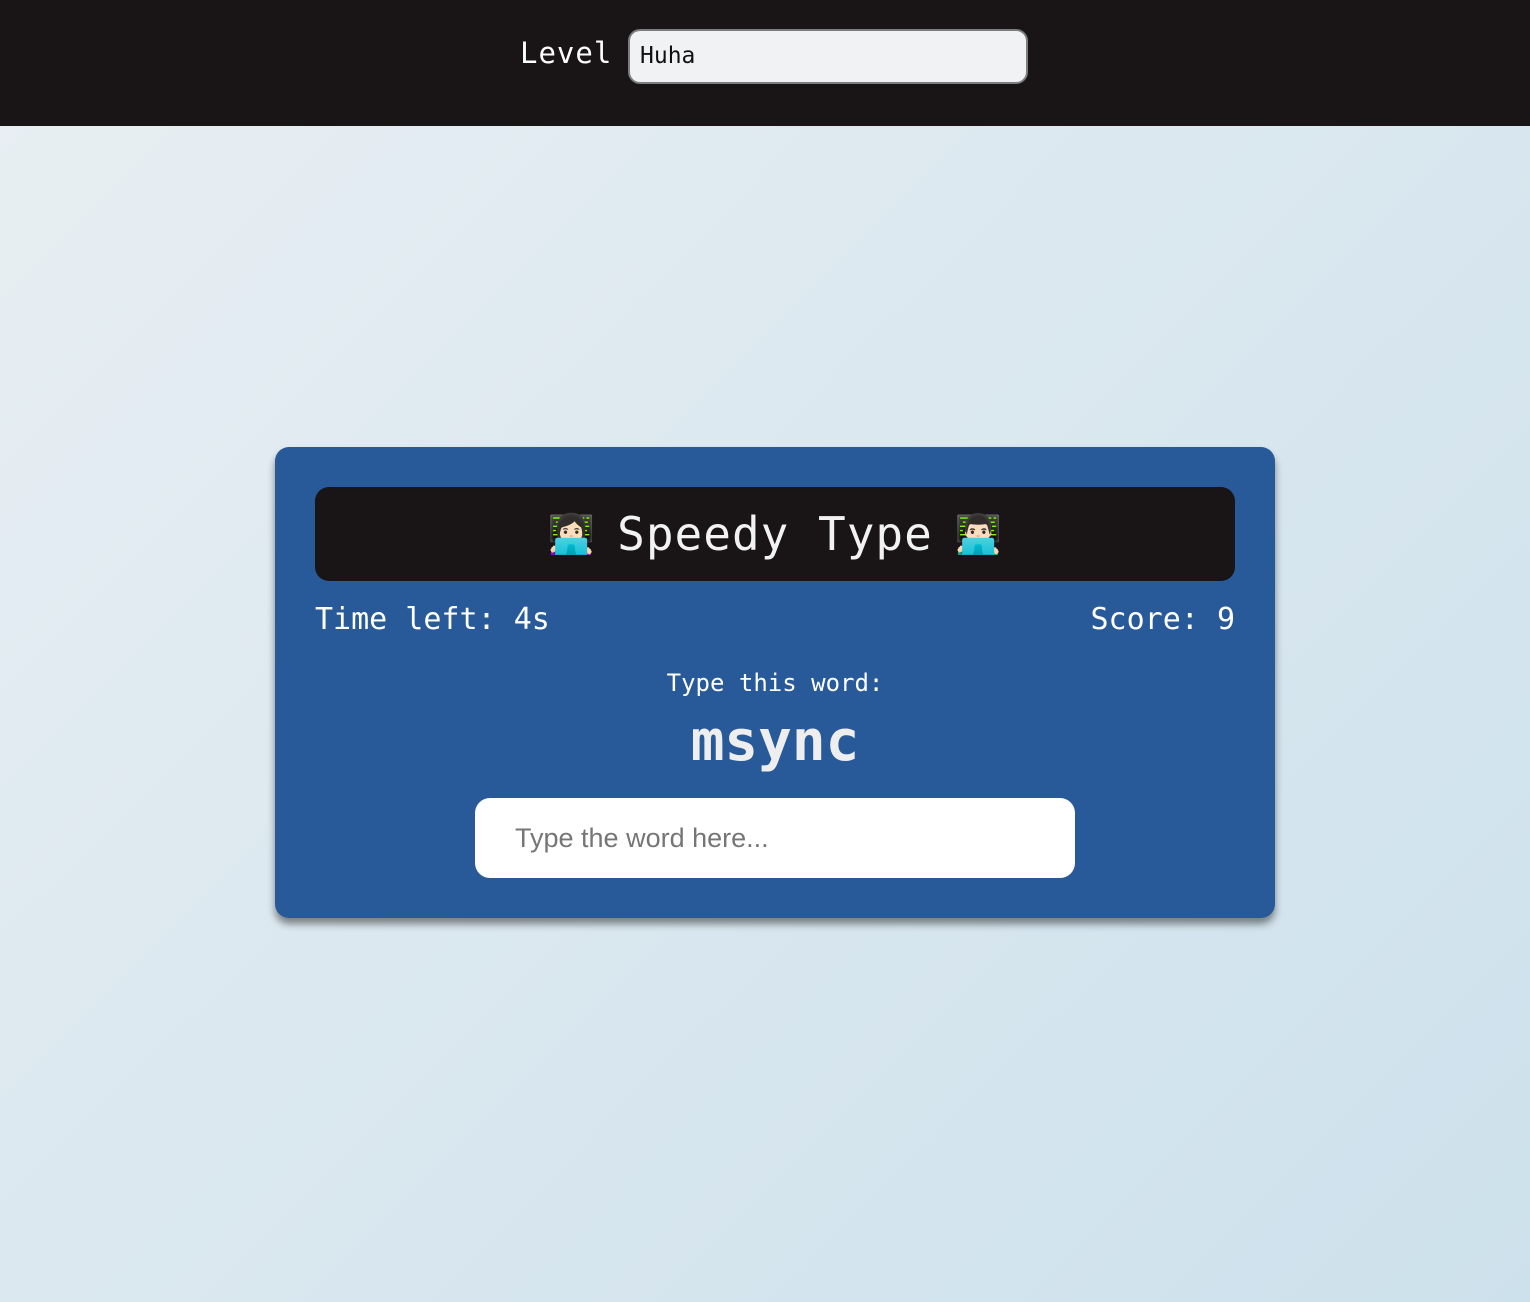  I want to click on time-left: Time left: 4s, so click(432, 619).